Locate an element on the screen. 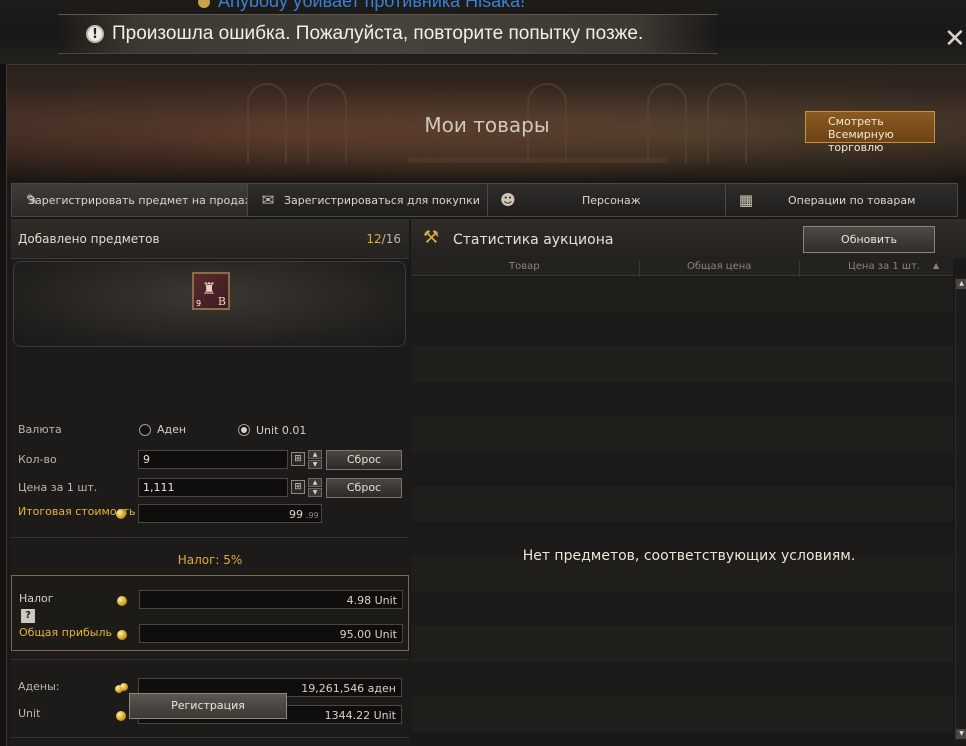  scroll-down-icon: ▼ is located at coordinates (961, 734).